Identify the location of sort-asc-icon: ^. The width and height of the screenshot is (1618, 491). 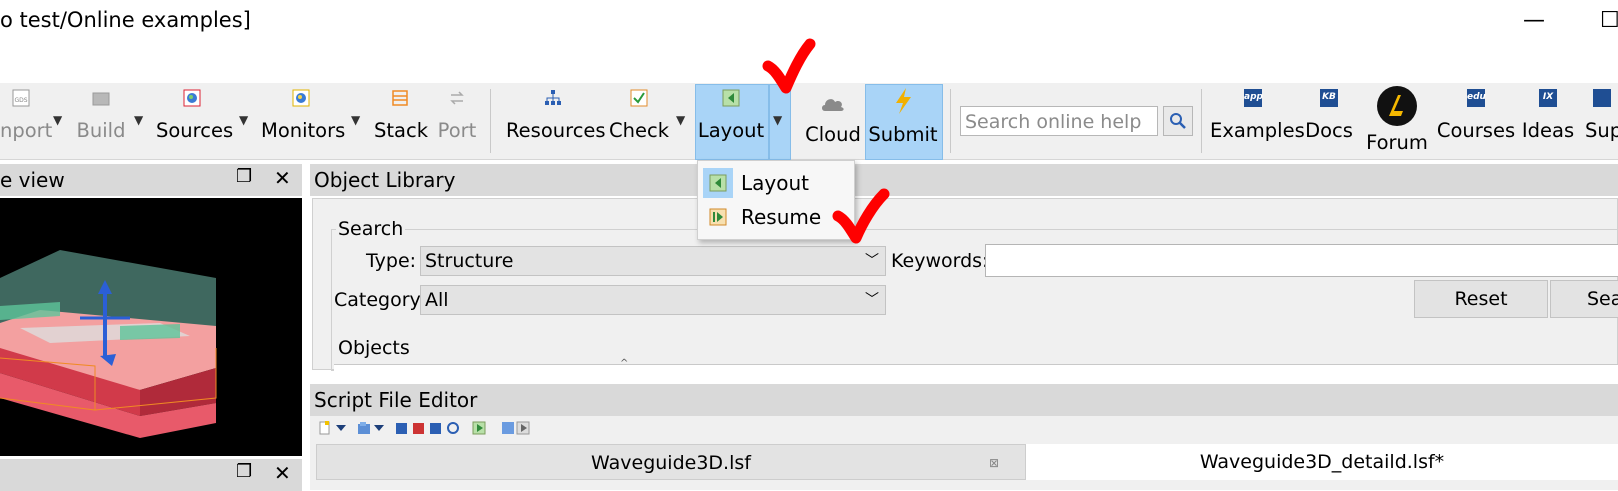
(624, 363).